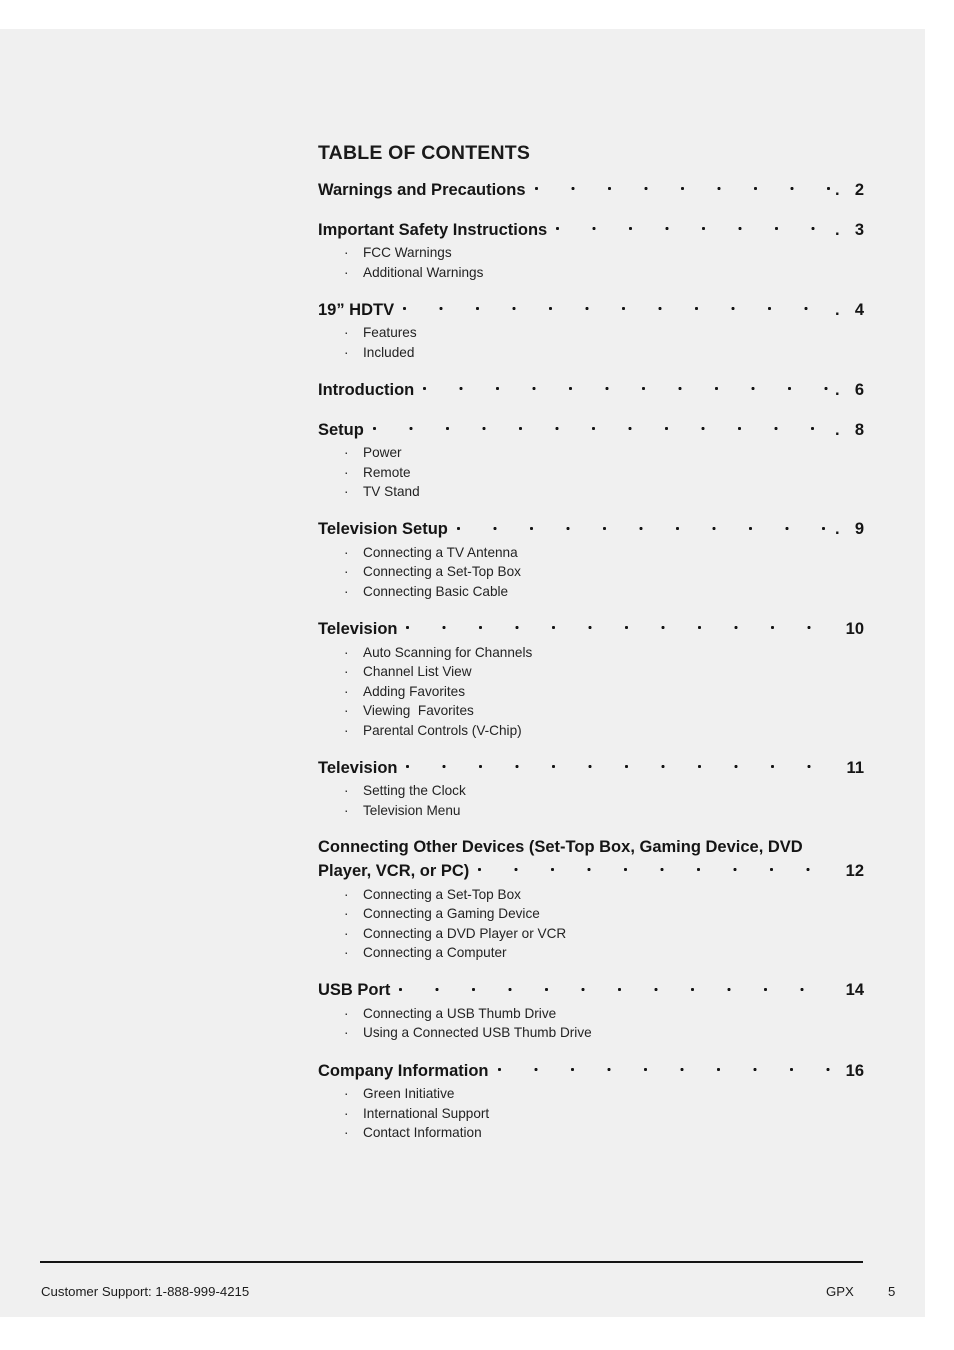  I want to click on toc-subitem-label: Connecting a Computer, so click(435, 953).